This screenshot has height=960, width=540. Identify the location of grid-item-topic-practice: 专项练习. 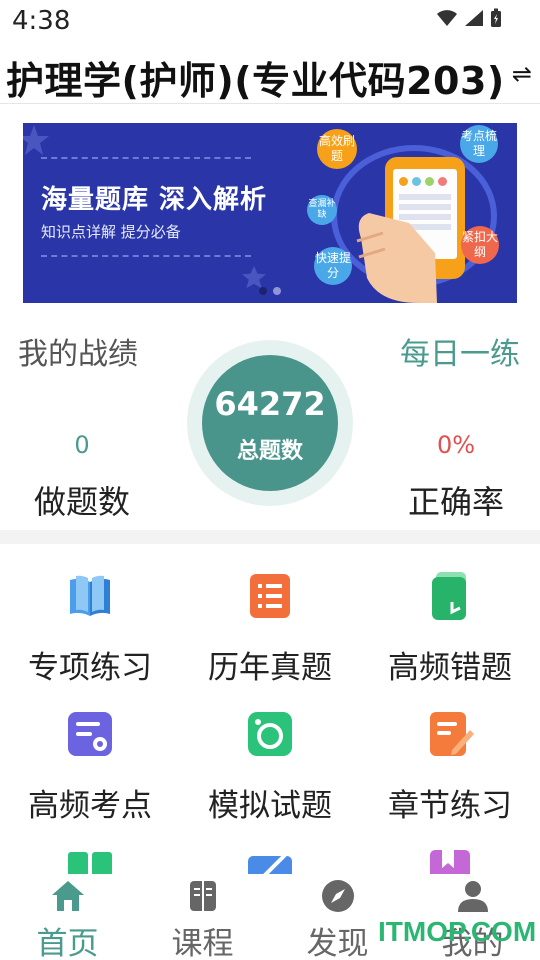
(90, 637).